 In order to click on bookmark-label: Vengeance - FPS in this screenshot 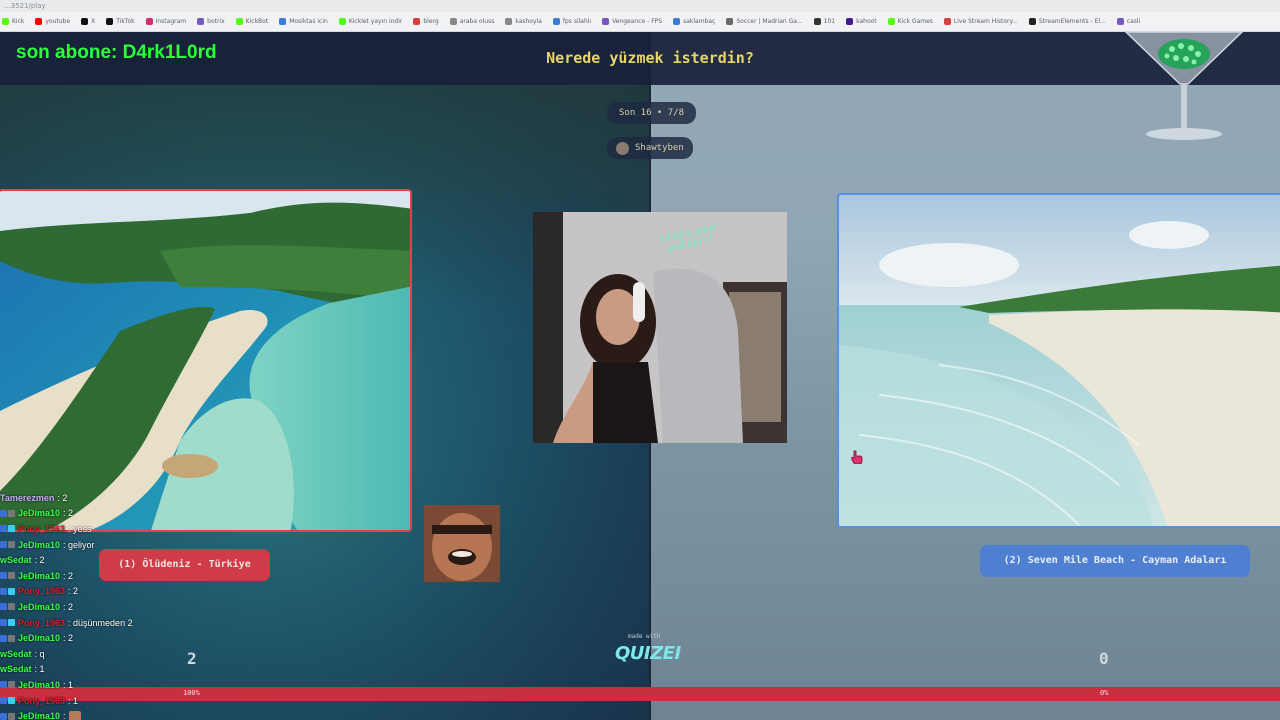, I will do `click(637, 21)`.